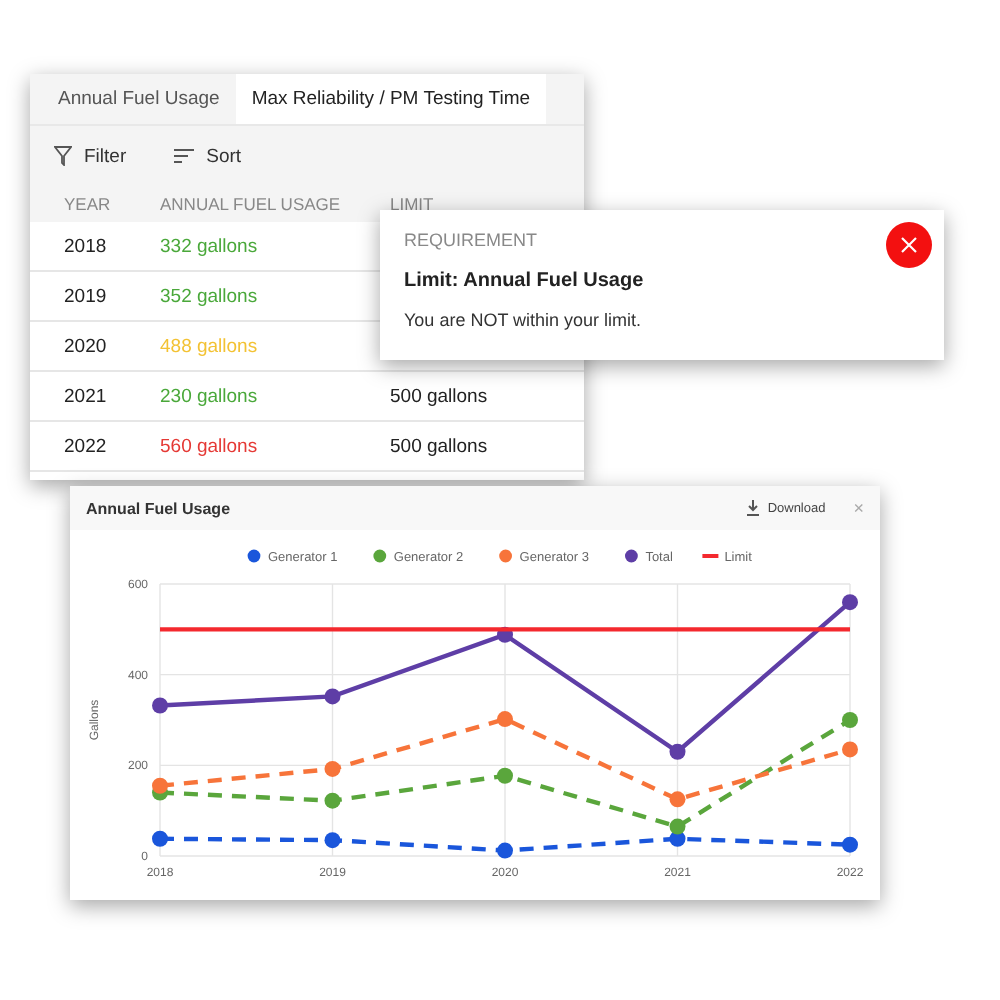 Image resolution: width=1000 pixels, height=1000 pixels. What do you see at coordinates (95, 347) in the screenshot?
I see `table-cell: 2020` at bounding box center [95, 347].